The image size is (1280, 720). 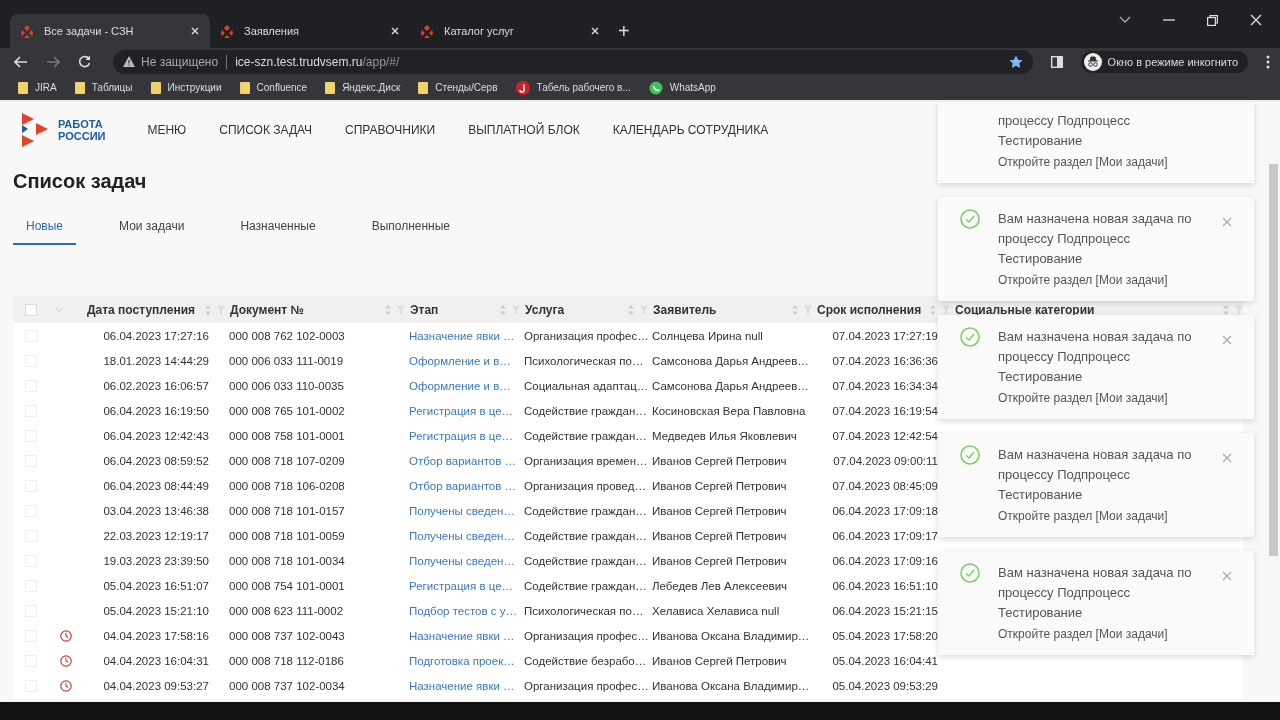 I want to click on star-icon, so click(x=1015, y=61).